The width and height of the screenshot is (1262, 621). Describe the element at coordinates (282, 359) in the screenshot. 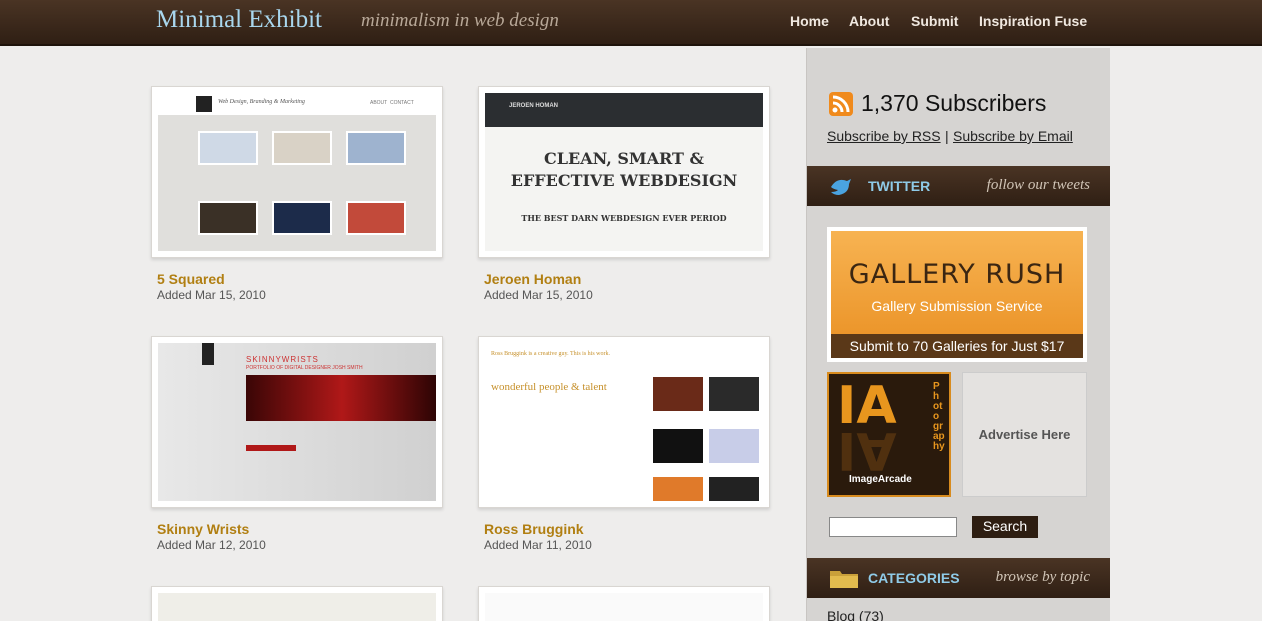

I see `thumb-caption: SKINNYWRISTS` at that location.